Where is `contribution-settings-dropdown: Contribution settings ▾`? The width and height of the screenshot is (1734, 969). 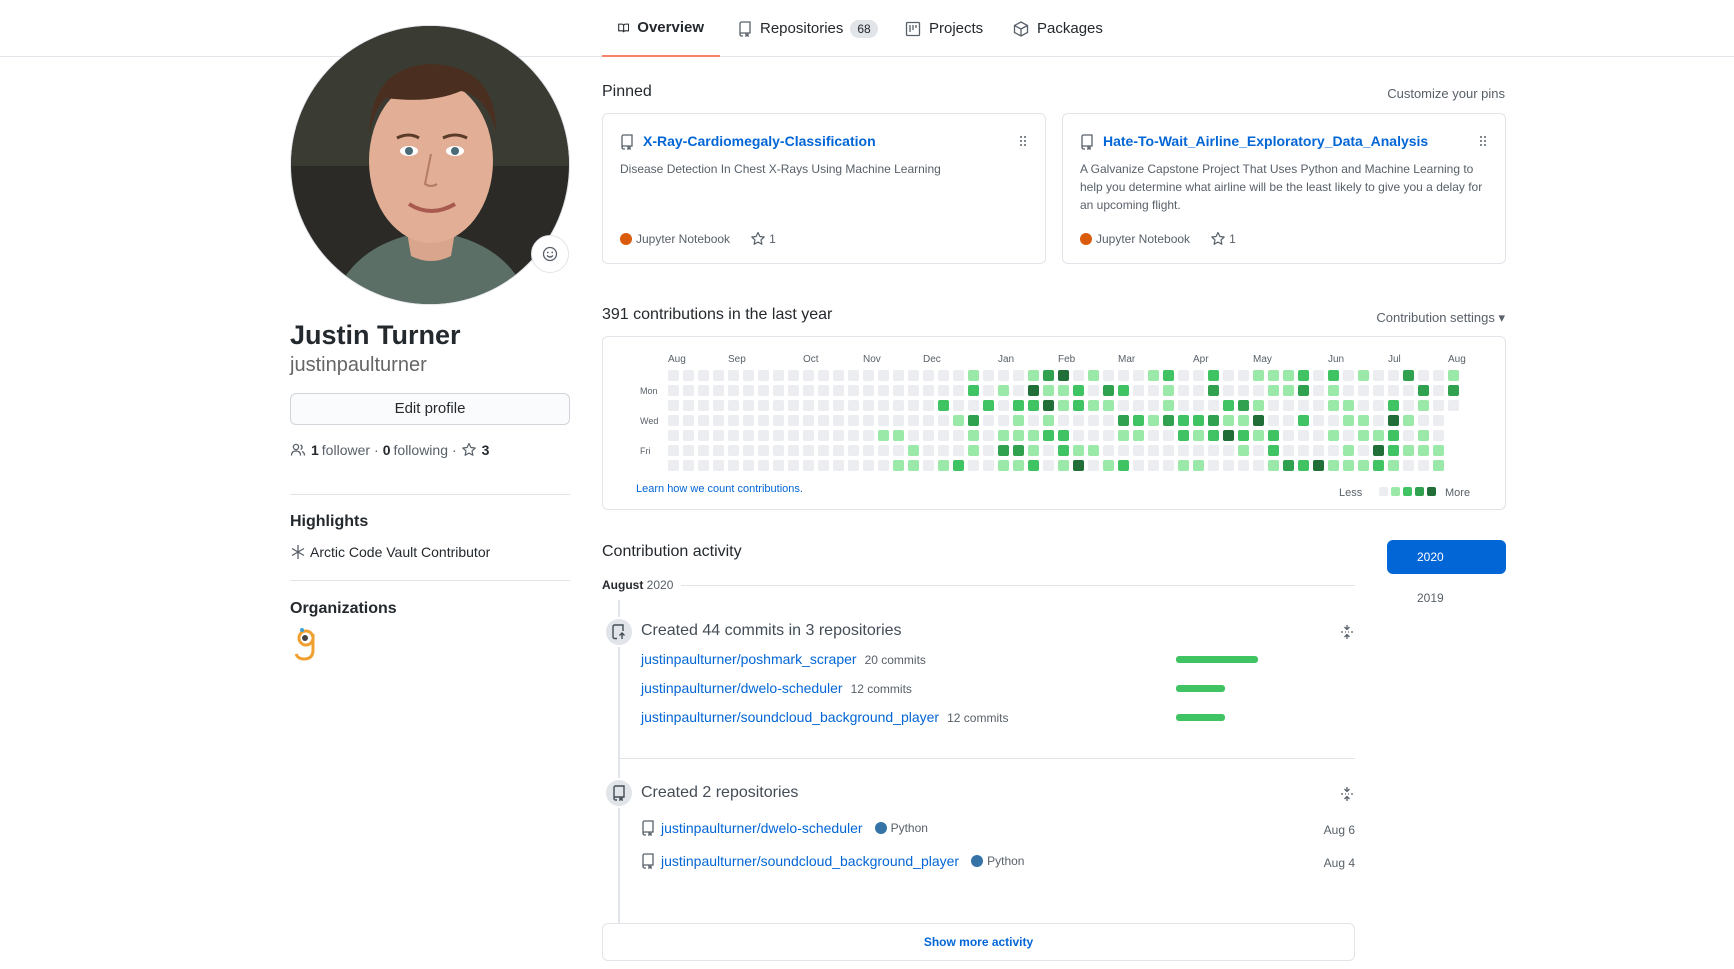
contribution-settings-dropdown: Contribution settings ▾ is located at coordinates (1440, 318).